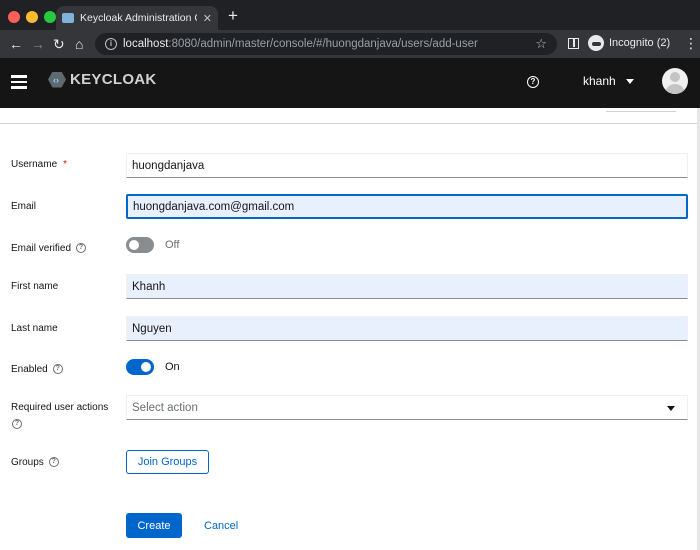 The height and width of the screenshot is (550, 700). Describe the element at coordinates (165, 407) in the screenshot. I see `select-placeholder: Select action` at that location.